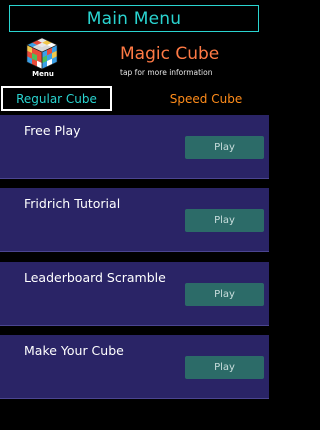 This screenshot has height=430, width=320. What do you see at coordinates (74, 350) in the screenshot?
I see `mode-title: Make Your Cube` at bounding box center [74, 350].